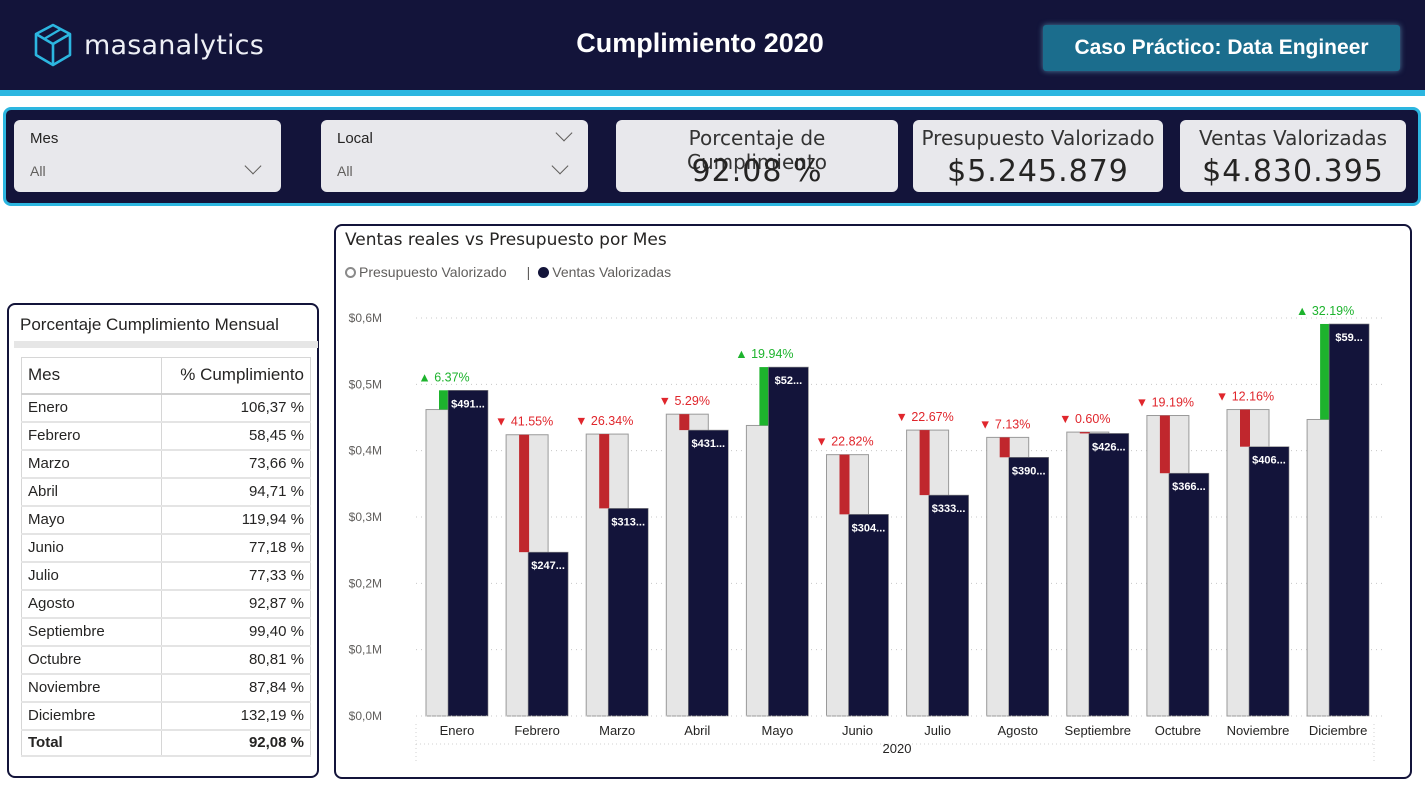 The height and width of the screenshot is (797, 1425). Describe the element at coordinates (91, 632) in the screenshot. I see `cell-mes: Septiembre` at that location.